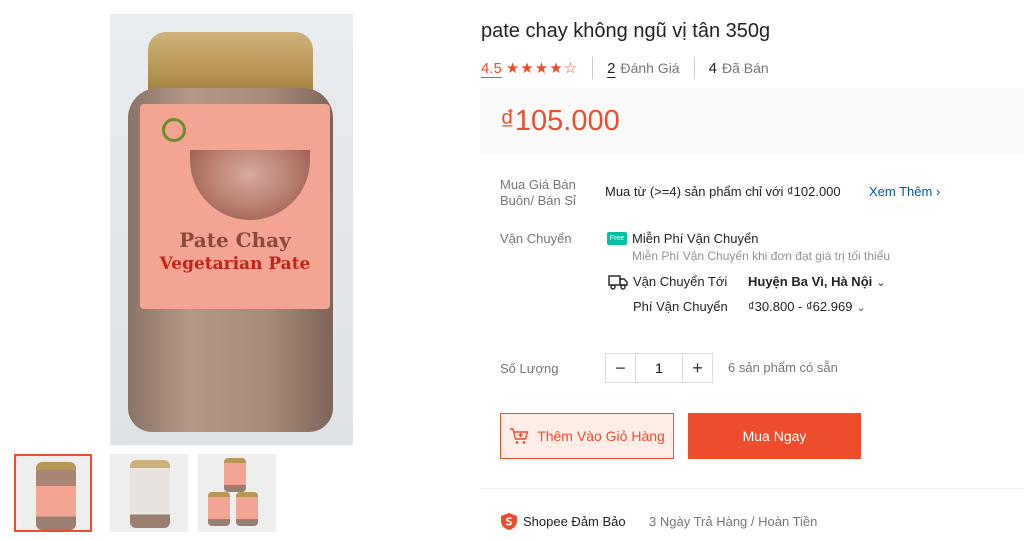 The height and width of the screenshot is (540, 1024). Describe the element at coordinates (230, 63) in the screenshot. I see `jar-lid` at that location.